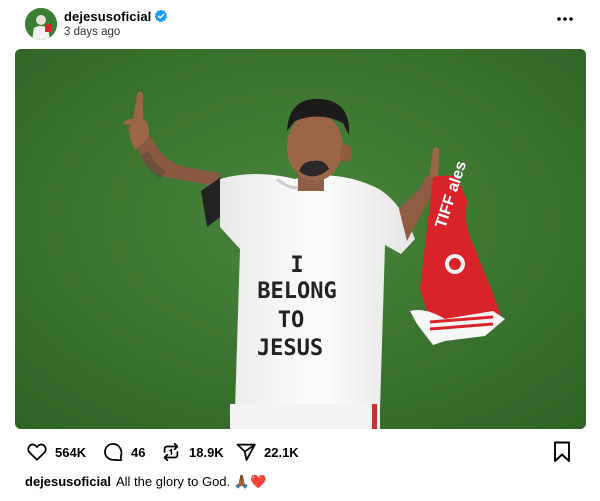  What do you see at coordinates (250, 481) in the screenshot?
I see `caption-emojis: 🙏🏾❤️` at bounding box center [250, 481].